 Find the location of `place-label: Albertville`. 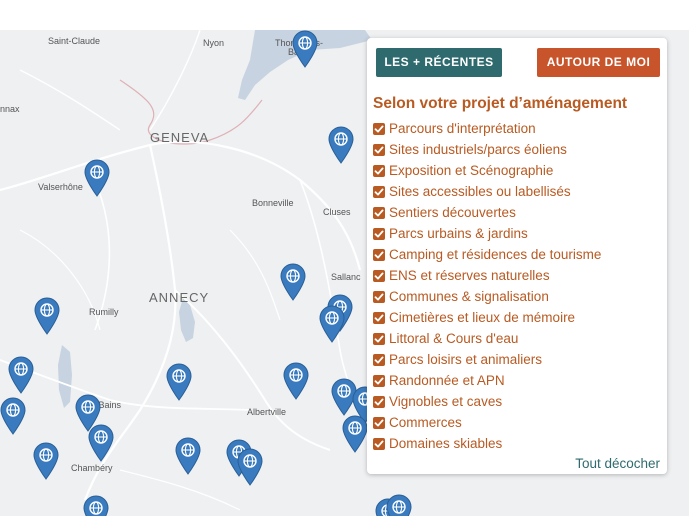

place-label: Albertville is located at coordinates (267, 412).